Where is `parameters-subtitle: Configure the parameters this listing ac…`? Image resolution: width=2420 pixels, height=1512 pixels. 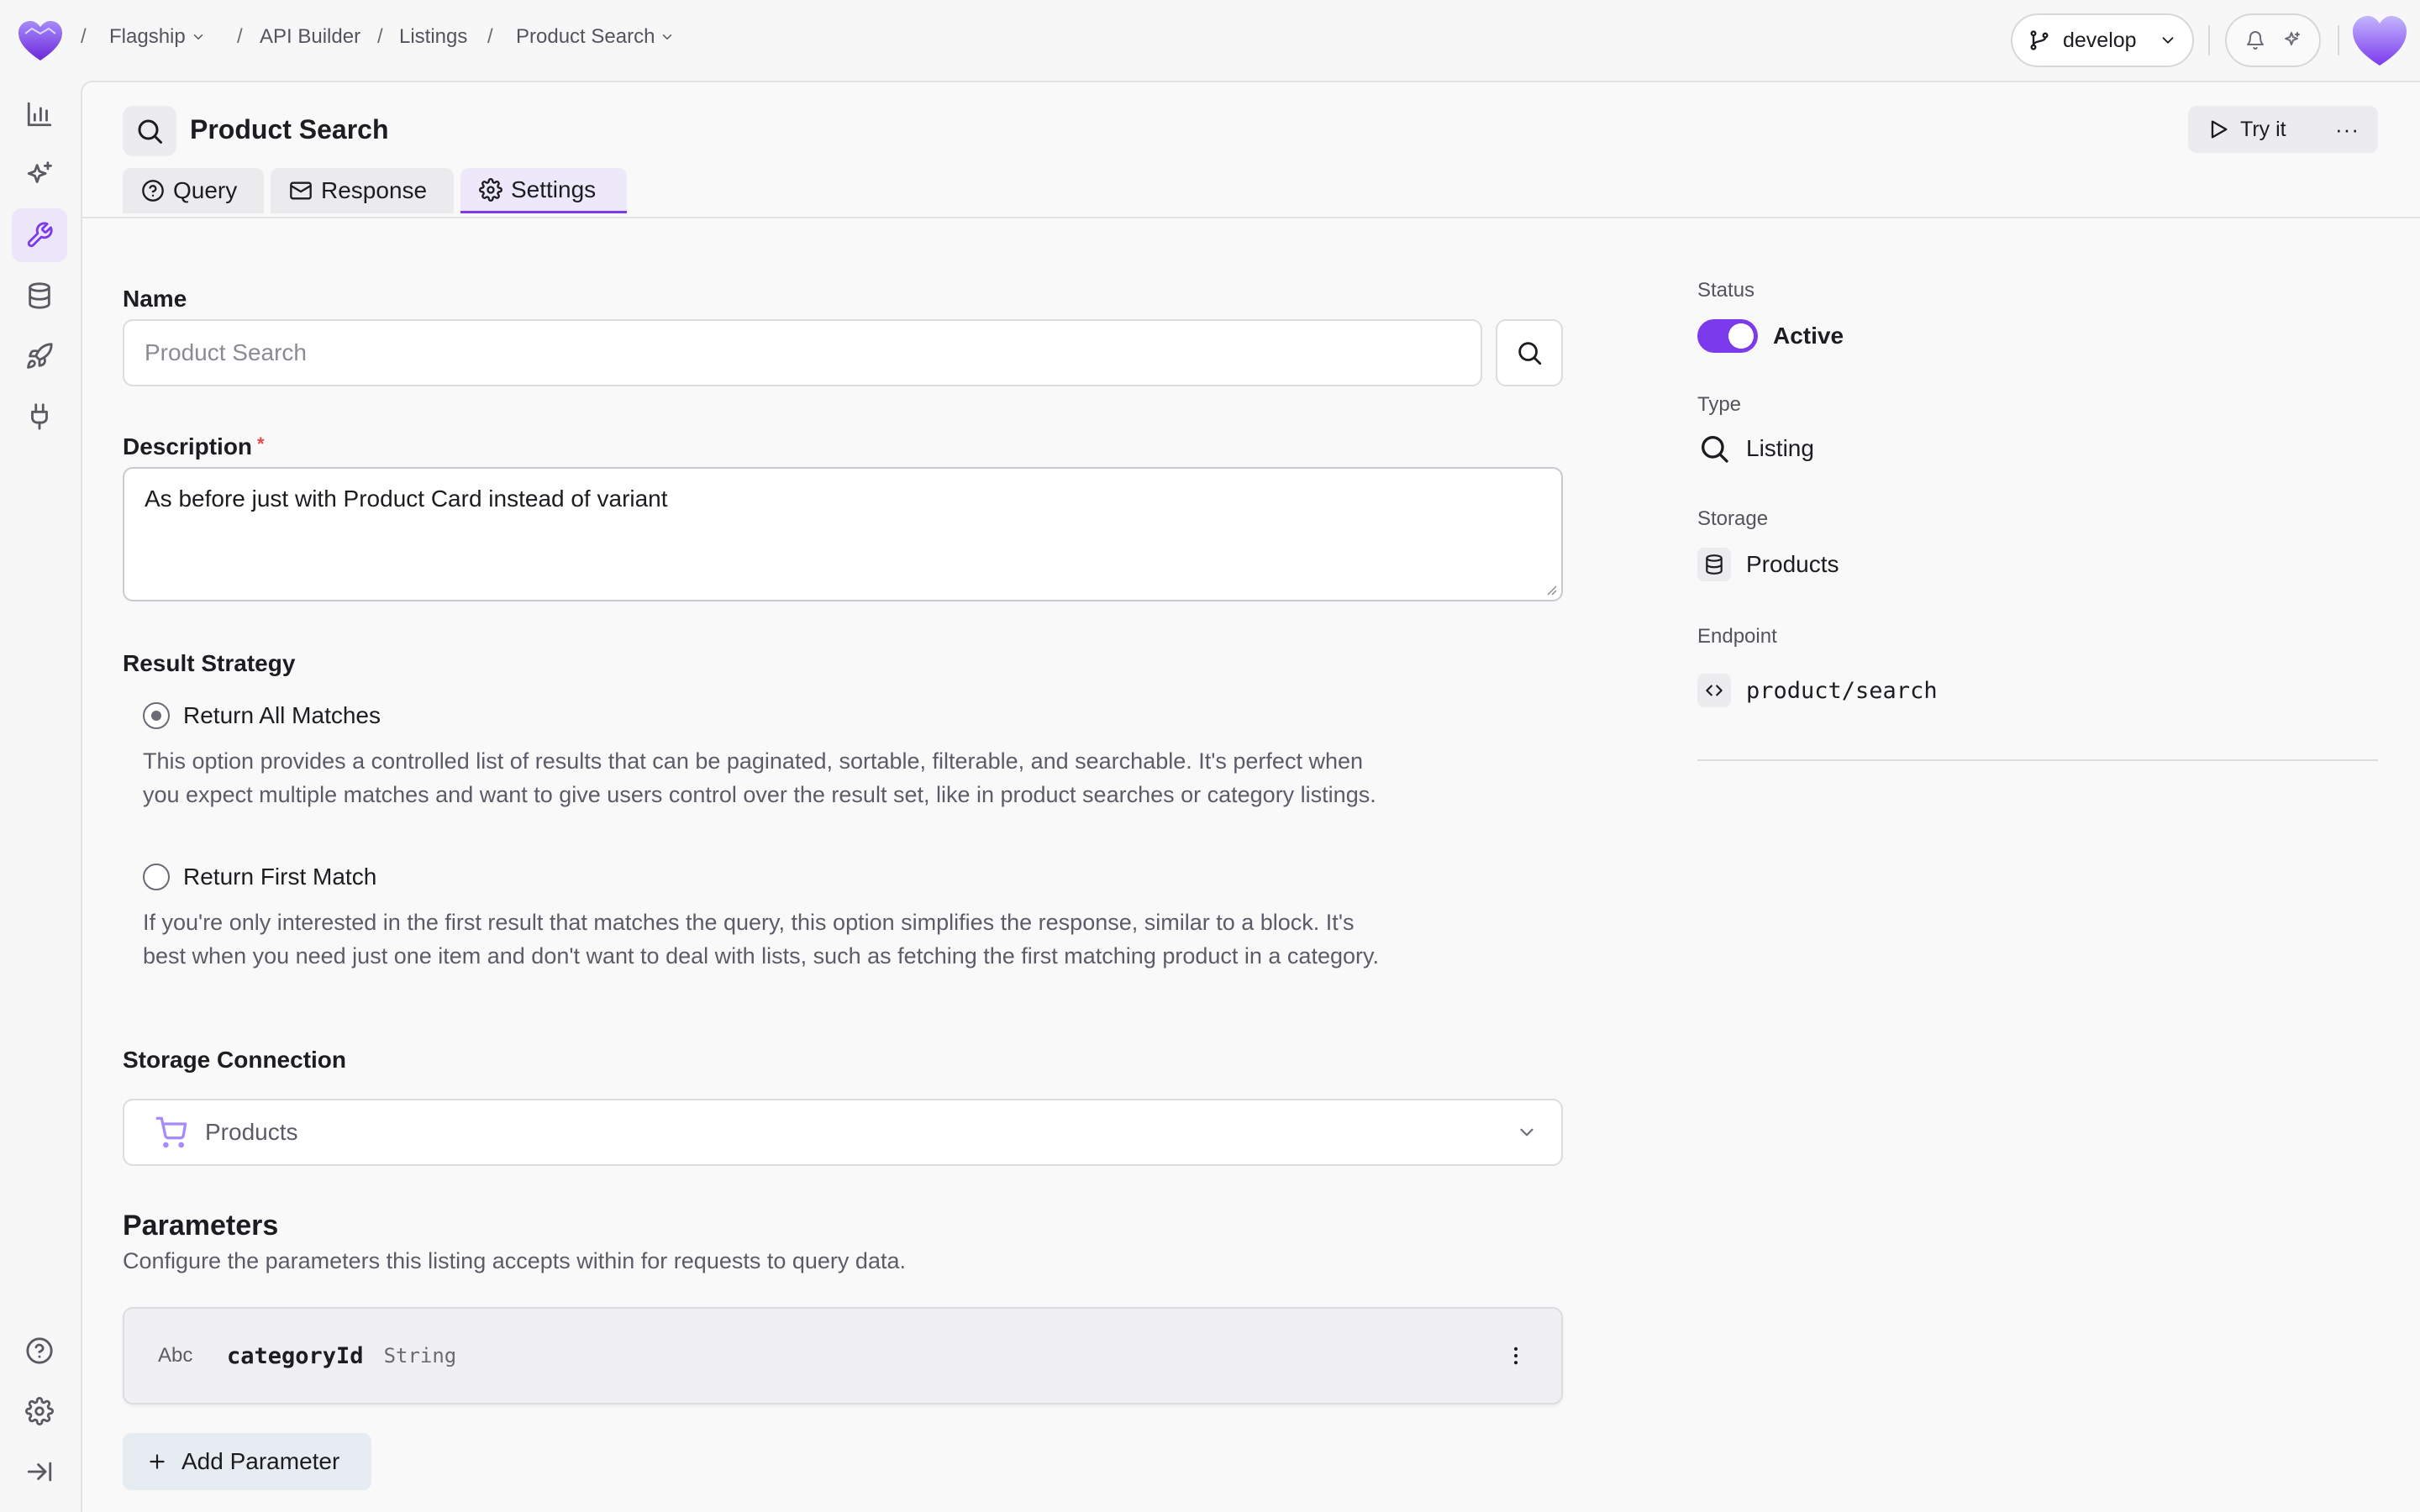 parameters-subtitle: Configure the parameters this listing ac… is located at coordinates (514, 1260).